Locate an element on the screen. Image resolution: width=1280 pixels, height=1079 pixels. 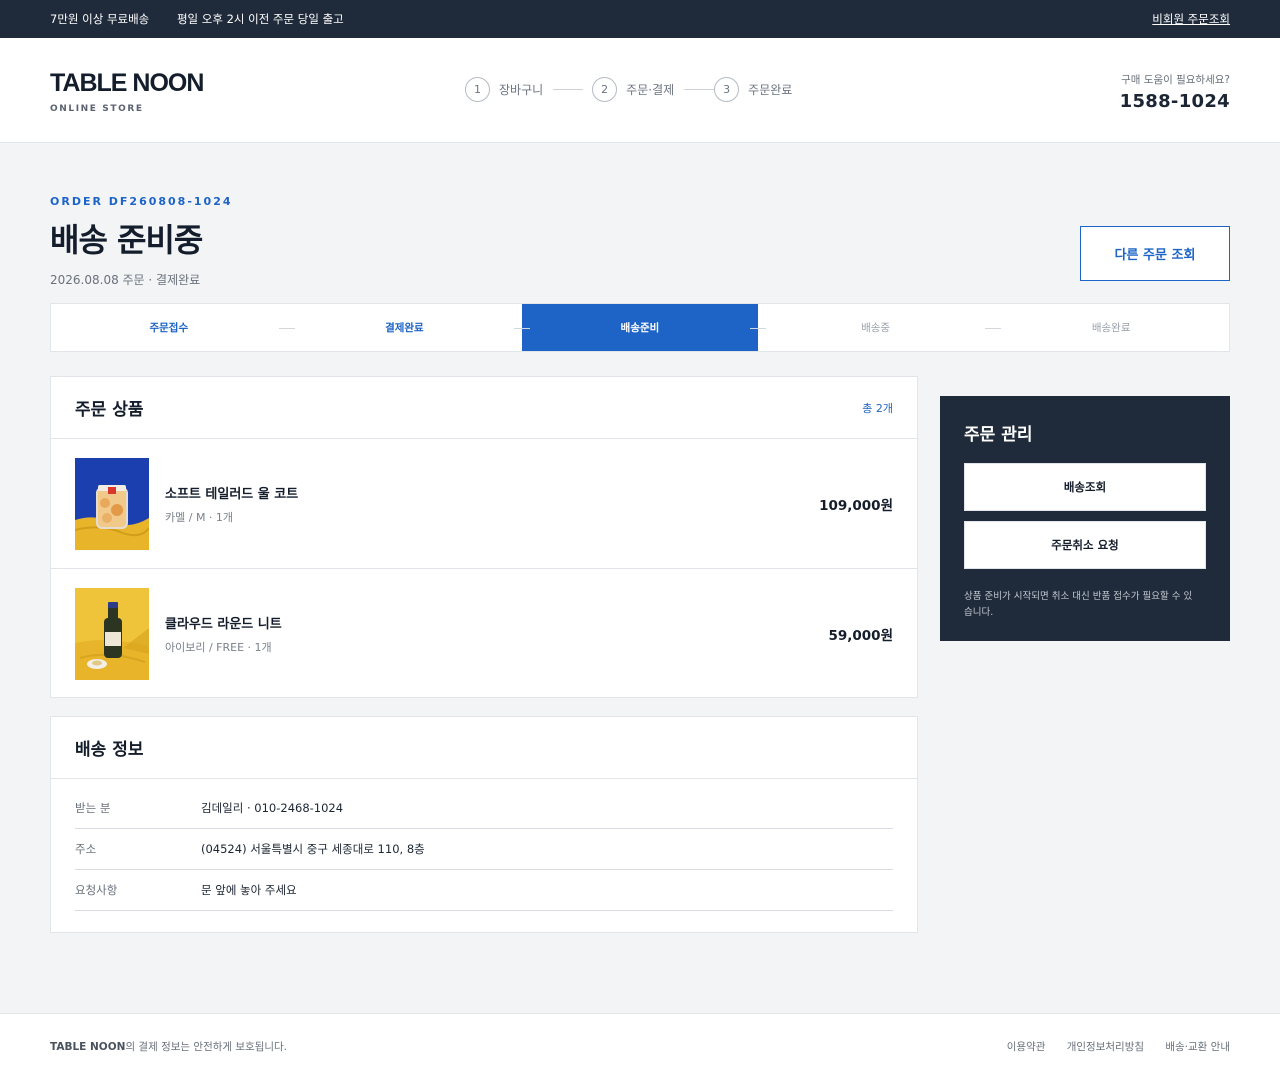
shipping-row-address: 주소 (04524) 서울특별시 중구 세종대로 110, 8층 is located at coordinates (484, 849).